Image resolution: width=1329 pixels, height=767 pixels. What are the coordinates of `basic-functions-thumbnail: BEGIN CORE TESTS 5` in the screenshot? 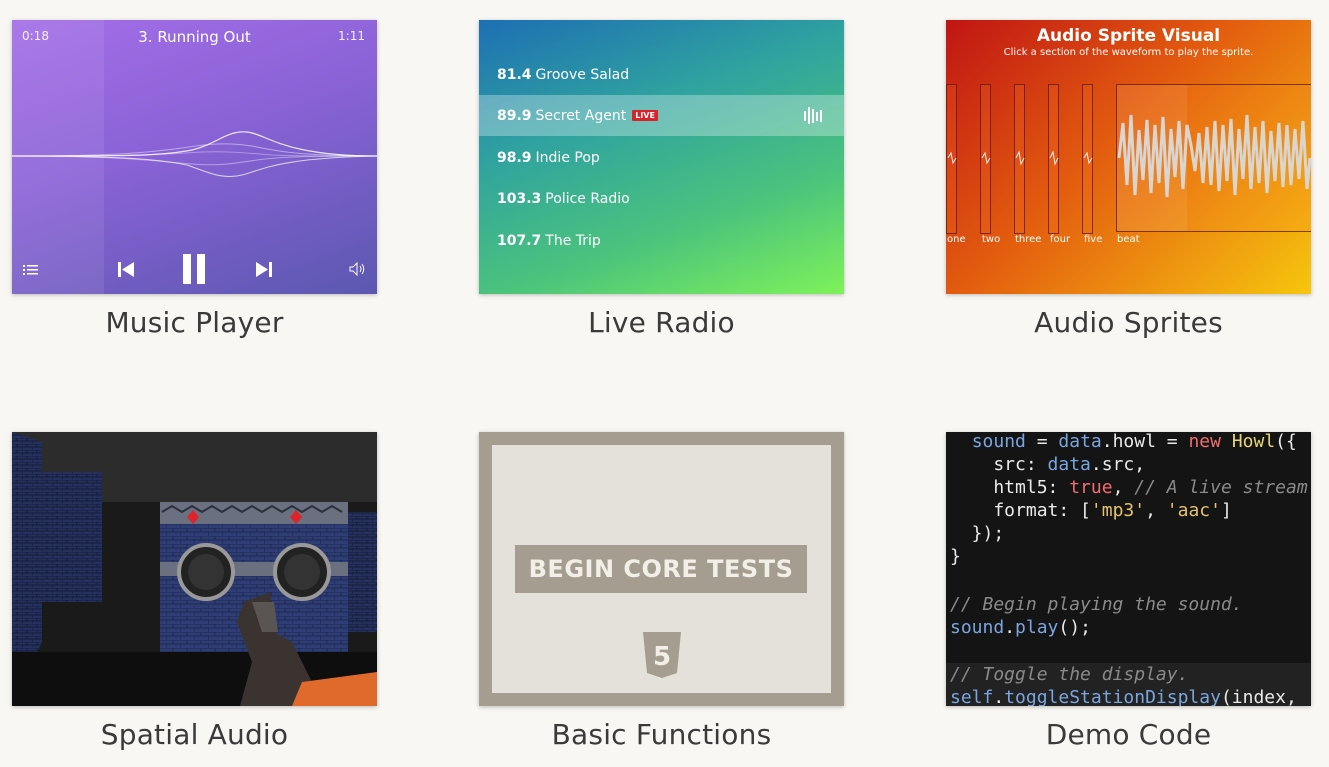 It's located at (661, 569).